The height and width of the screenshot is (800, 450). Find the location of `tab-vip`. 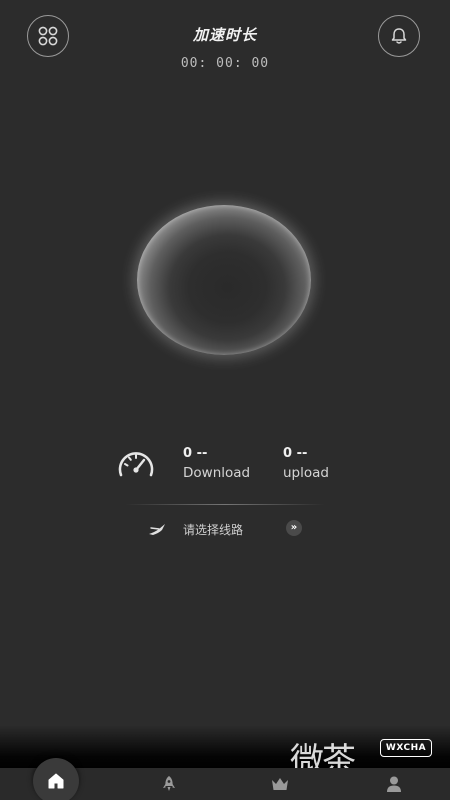

tab-vip is located at coordinates (280, 784).